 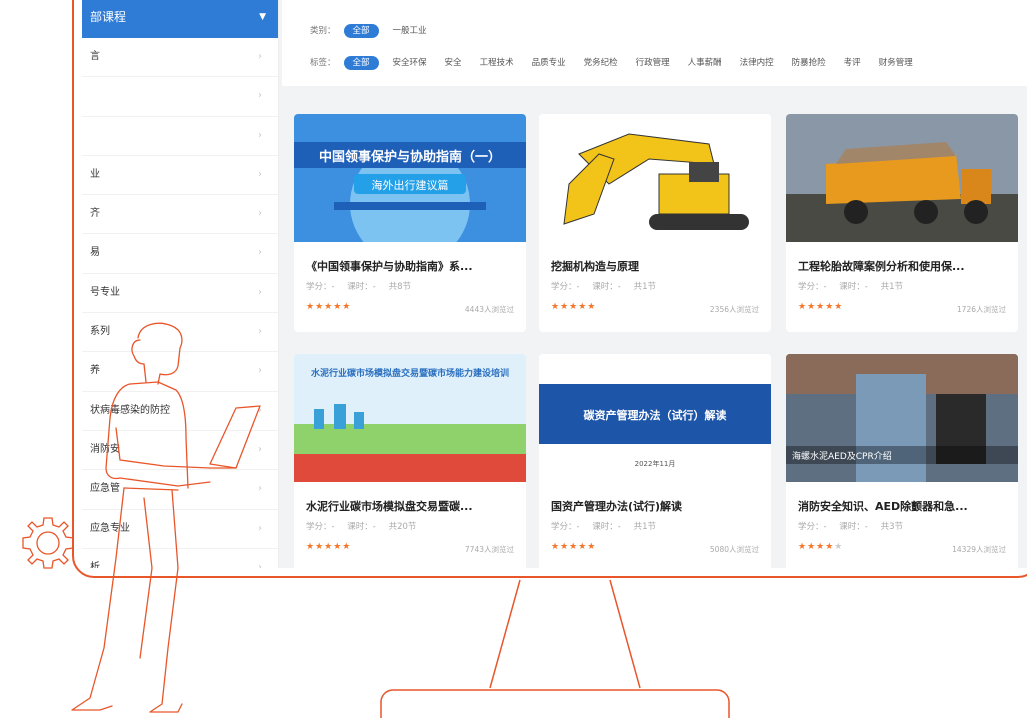 What do you see at coordinates (852, 63) in the screenshot?
I see `filter-chip: 考评` at bounding box center [852, 63].